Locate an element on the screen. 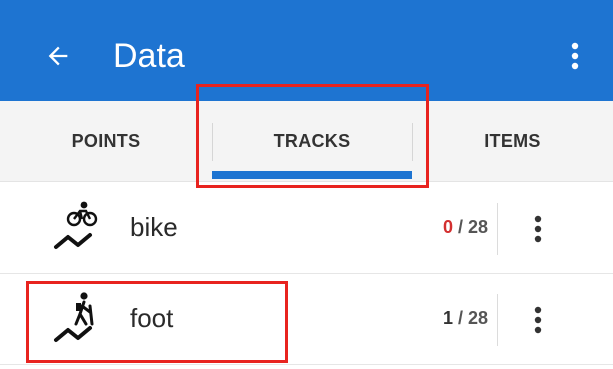 This screenshot has width=613, height=369. hiking-icon is located at coordinates (80, 320).